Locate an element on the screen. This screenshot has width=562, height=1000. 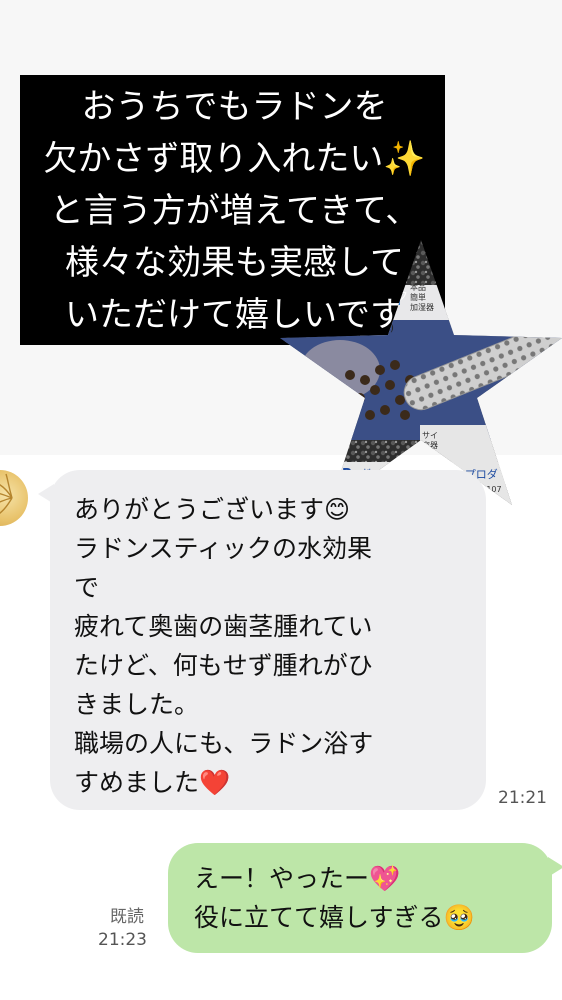
message-line: きました。 is located at coordinates (137, 704).